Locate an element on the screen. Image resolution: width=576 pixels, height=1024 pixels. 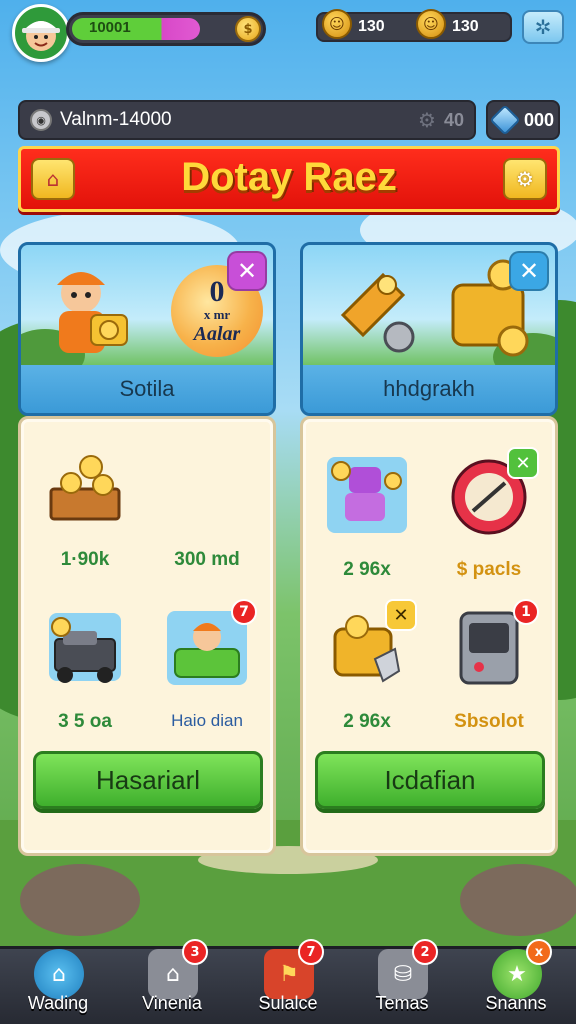
title-banner: ⌂ Dotay Raez ⚙ is located at coordinates (289, 179).